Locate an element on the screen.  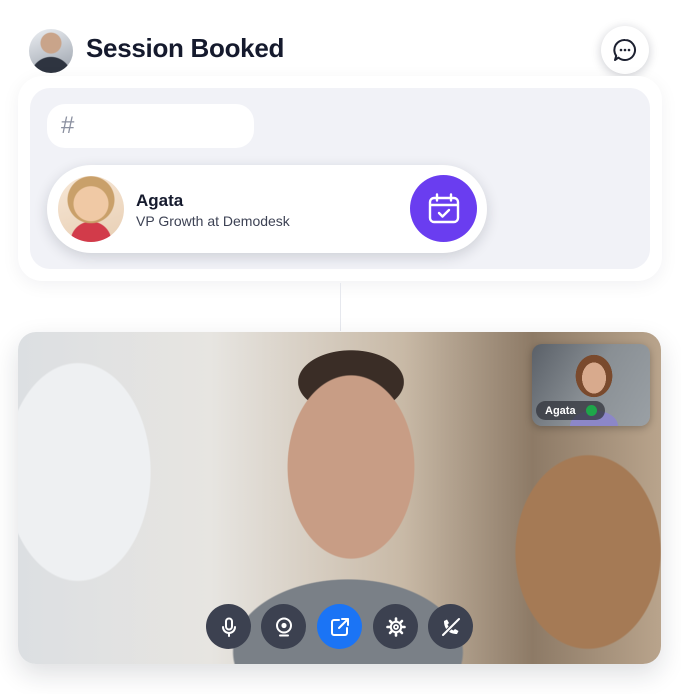
share-screen-icon is located at coordinates (339, 626).